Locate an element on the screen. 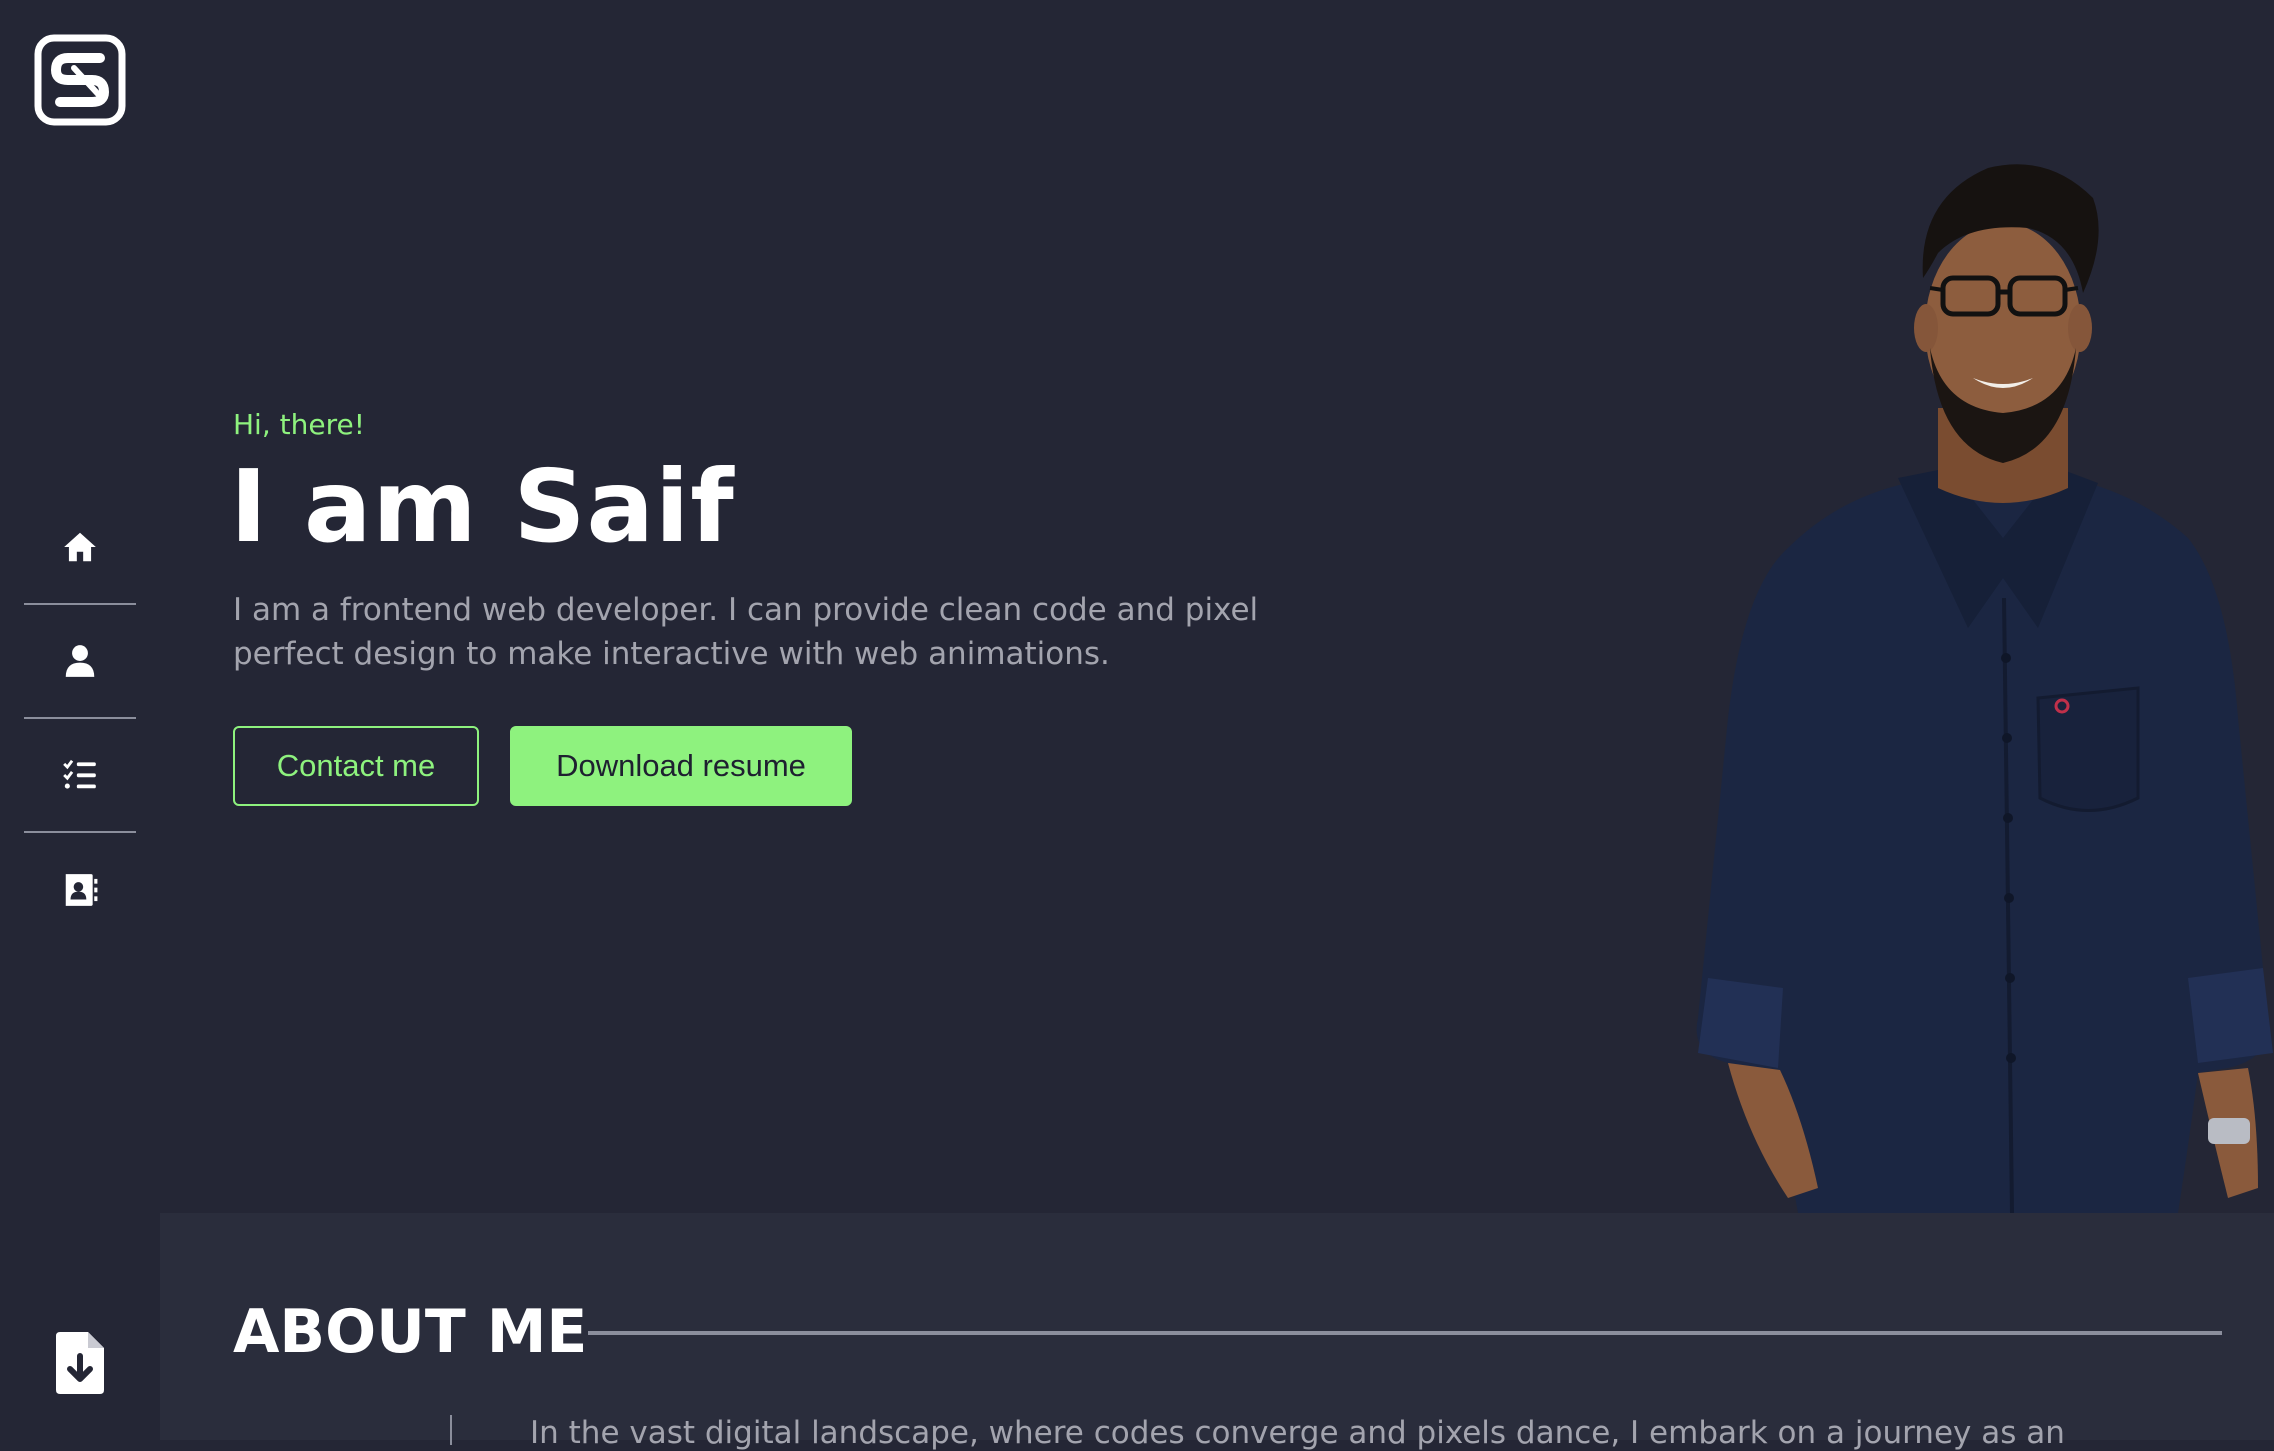 This screenshot has height=1451, width=2274. home-icon is located at coordinates (80, 547).